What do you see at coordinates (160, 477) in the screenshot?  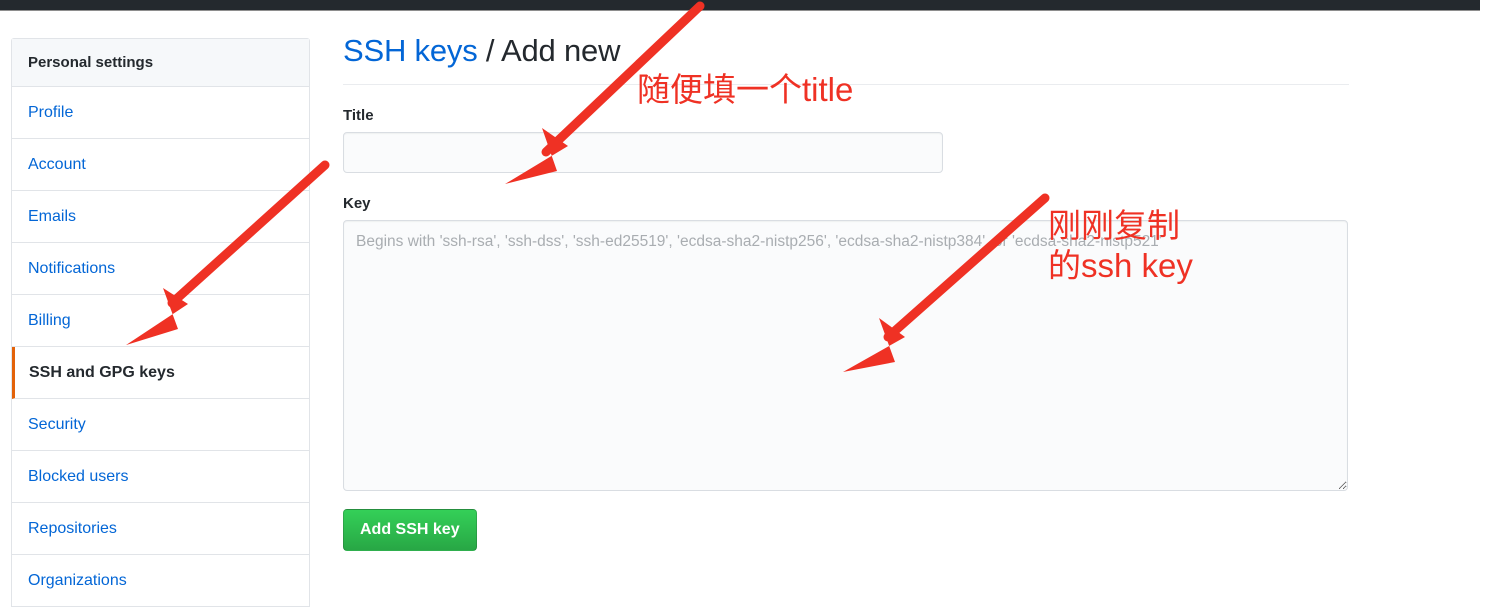 I see `sidebar-item-blocked-users: Blocked users` at bounding box center [160, 477].